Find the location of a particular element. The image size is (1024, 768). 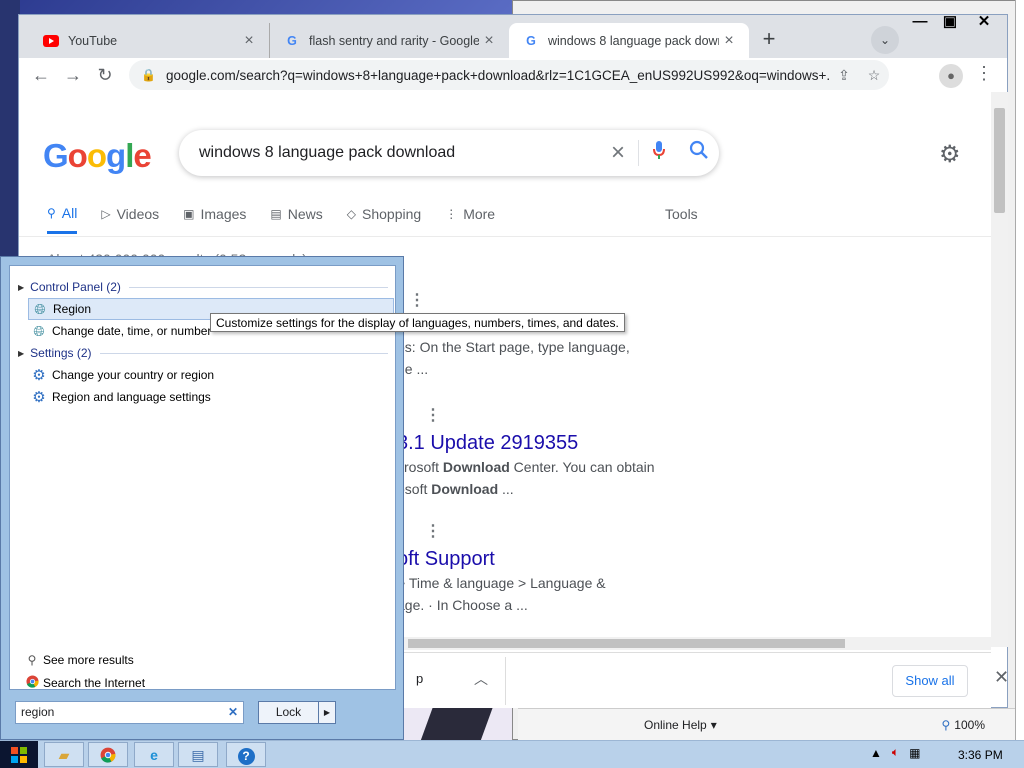

tab-all: ⚲ All is located at coordinates (62, 217).